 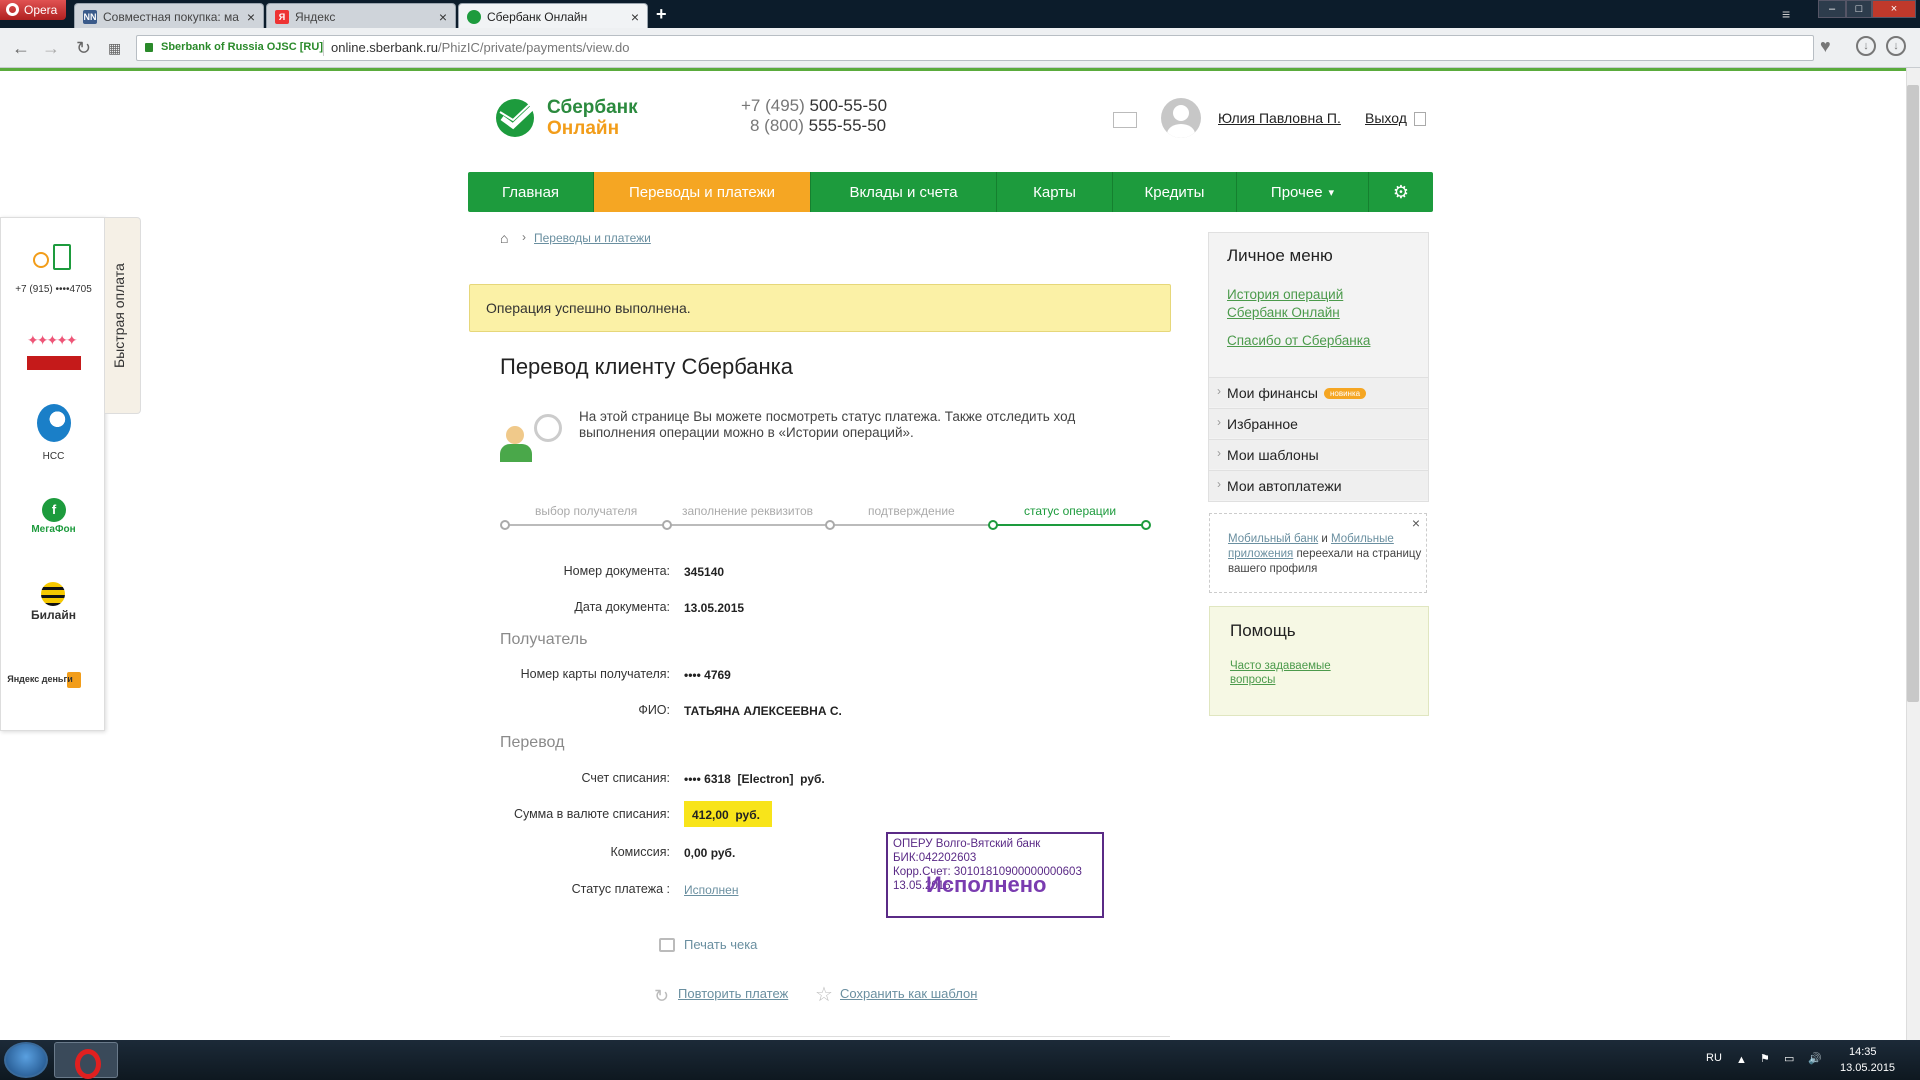 What do you see at coordinates (532, 742) in the screenshot?
I see `transfer-section-title: Перевод` at bounding box center [532, 742].